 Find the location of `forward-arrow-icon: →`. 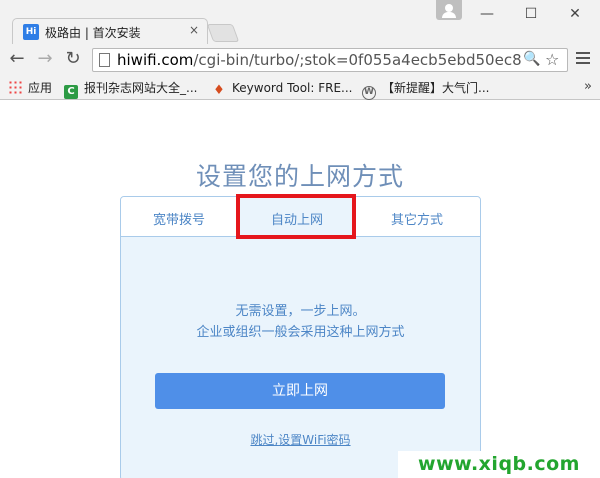

forward-arrow-icon: → is located at coordinates (45, 59).